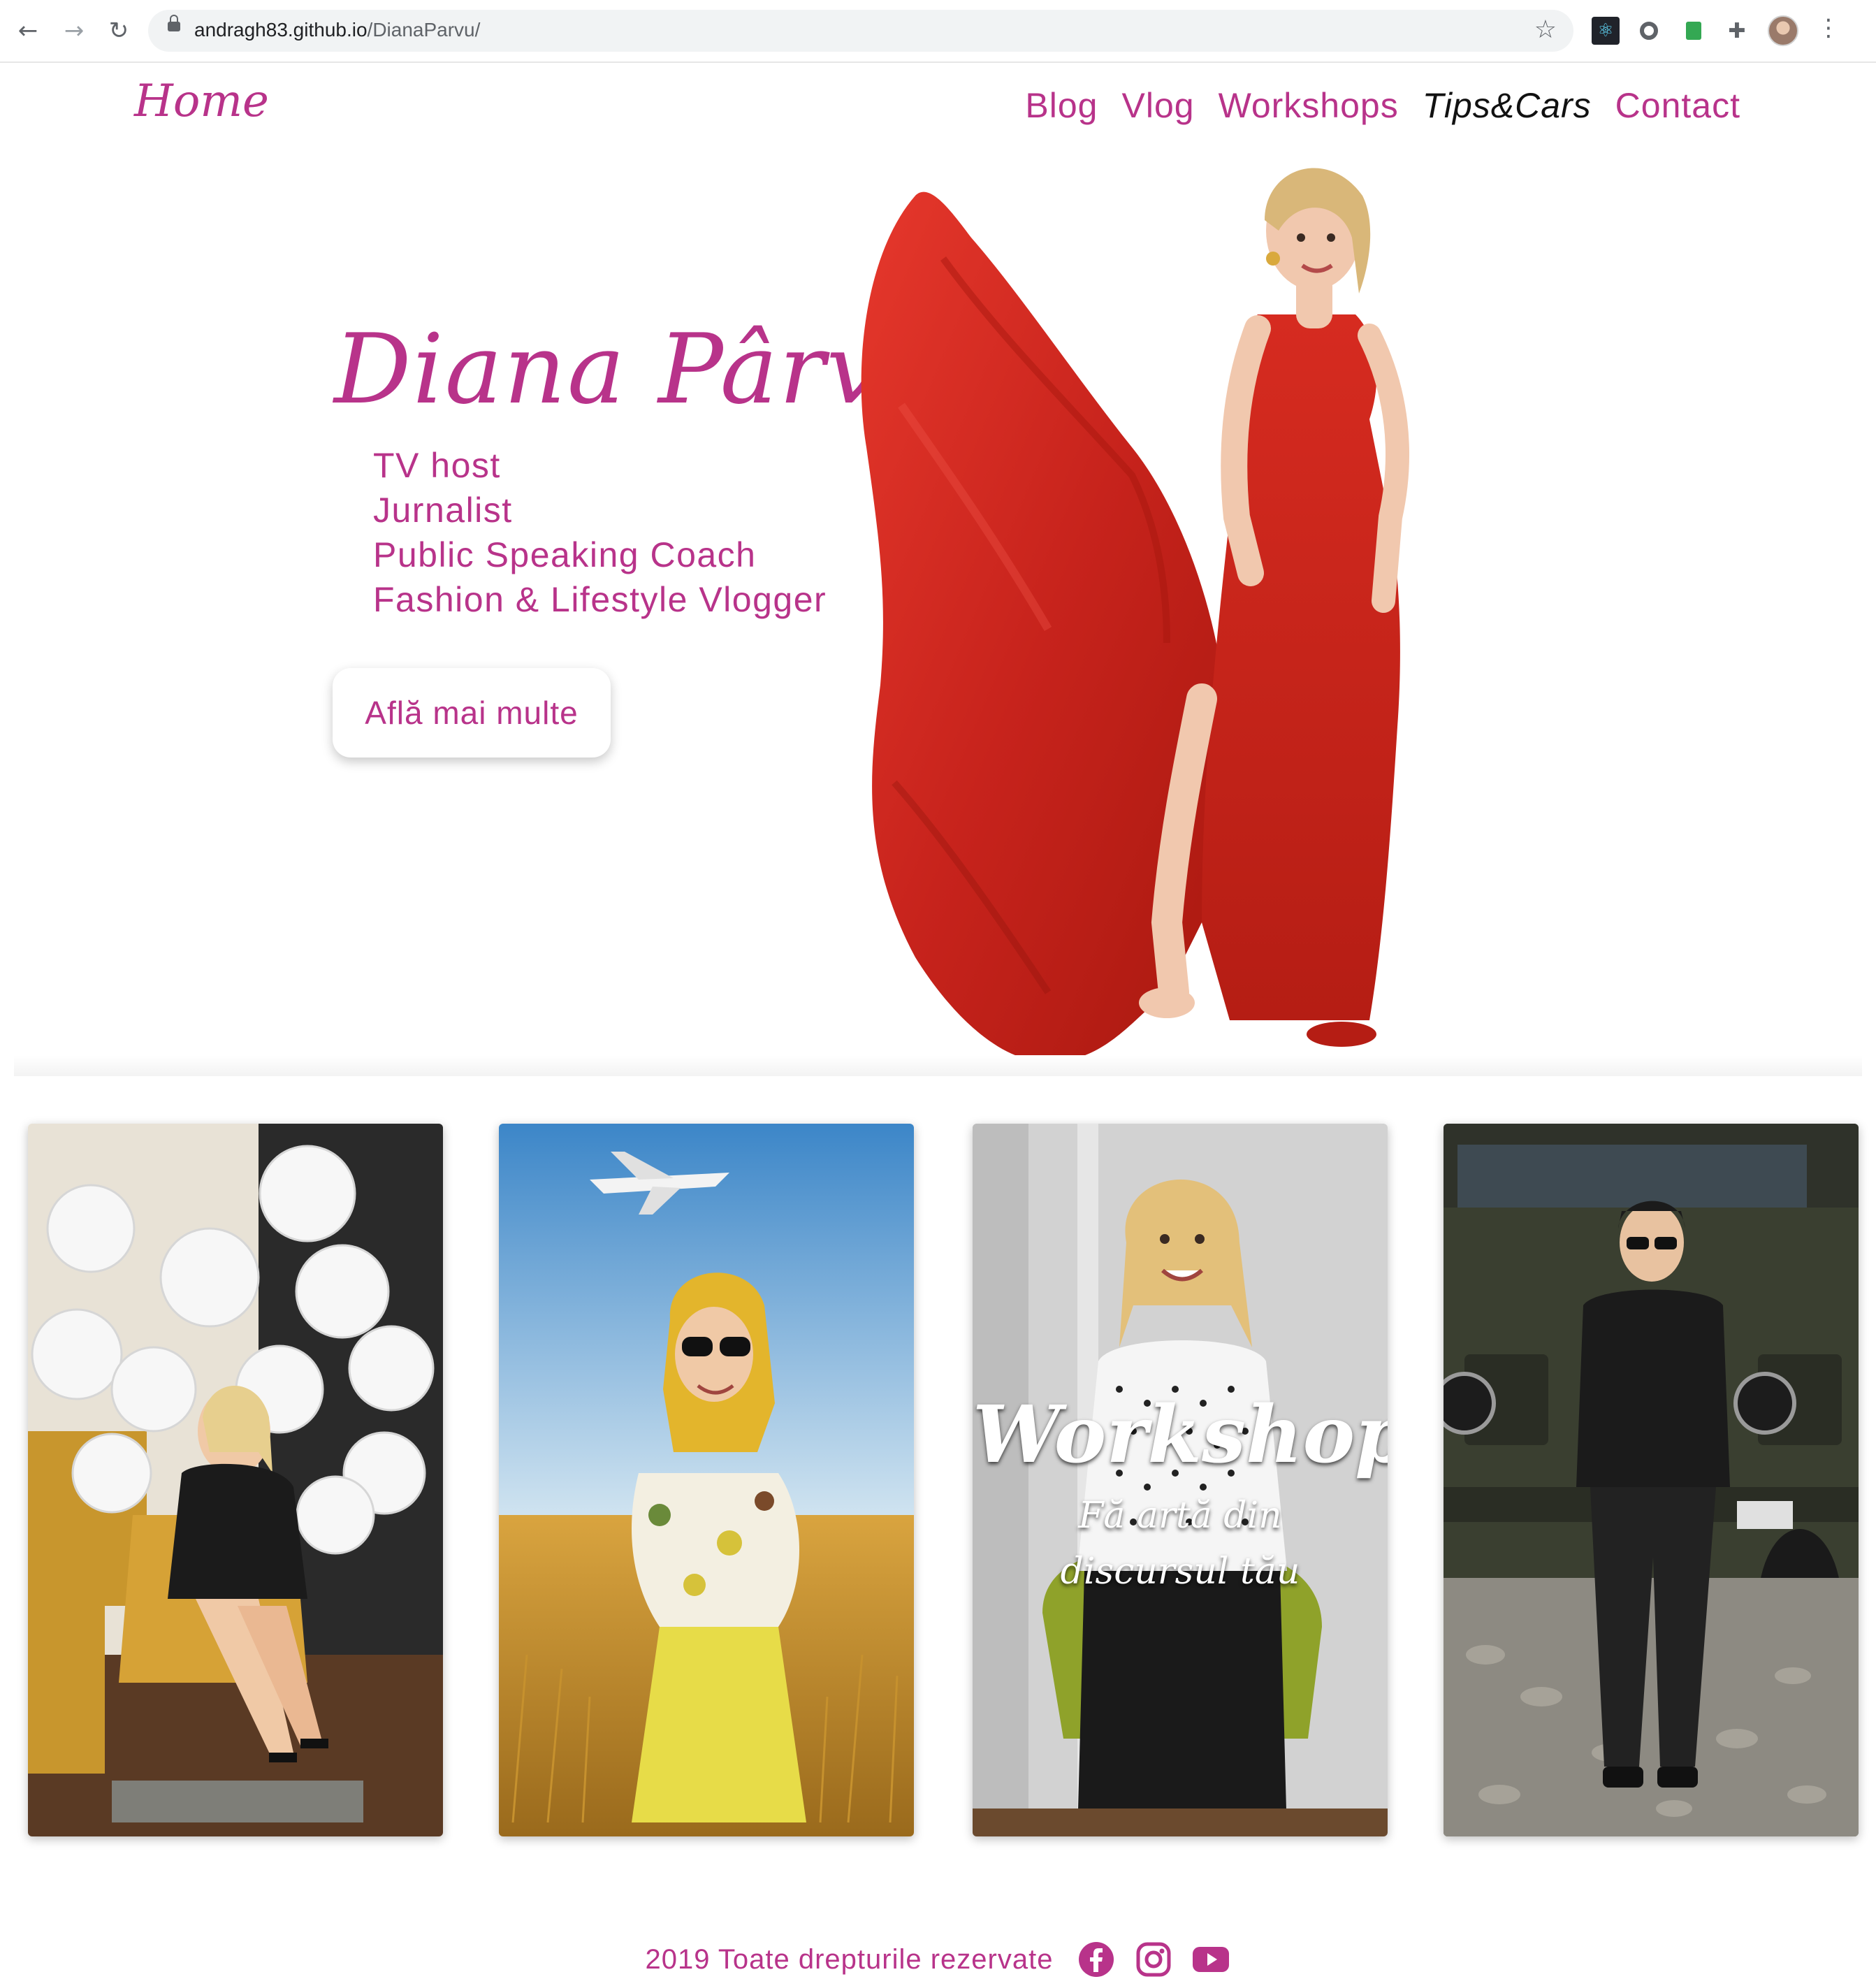 This screenshot has height=1986, width=1876. Describe the element at coordinates (1157, 106) in the screenshot. I see `nav-vlog: Vlog` at that location.